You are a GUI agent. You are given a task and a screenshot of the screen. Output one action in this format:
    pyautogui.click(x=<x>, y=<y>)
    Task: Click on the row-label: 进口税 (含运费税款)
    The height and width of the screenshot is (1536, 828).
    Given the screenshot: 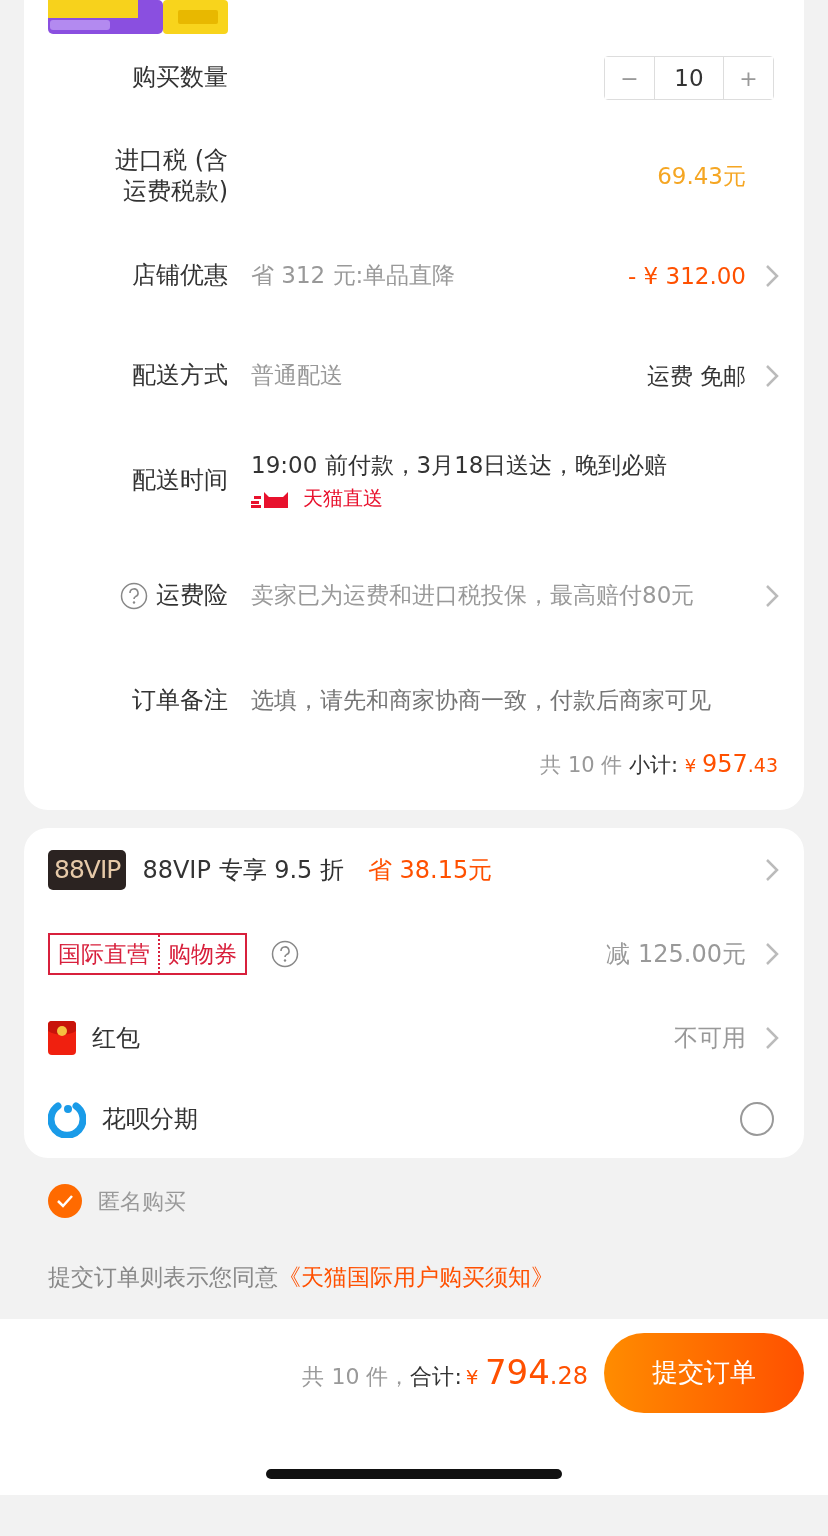 What is the action you would take?
    pyautogui.click(x=171, y=175)
    